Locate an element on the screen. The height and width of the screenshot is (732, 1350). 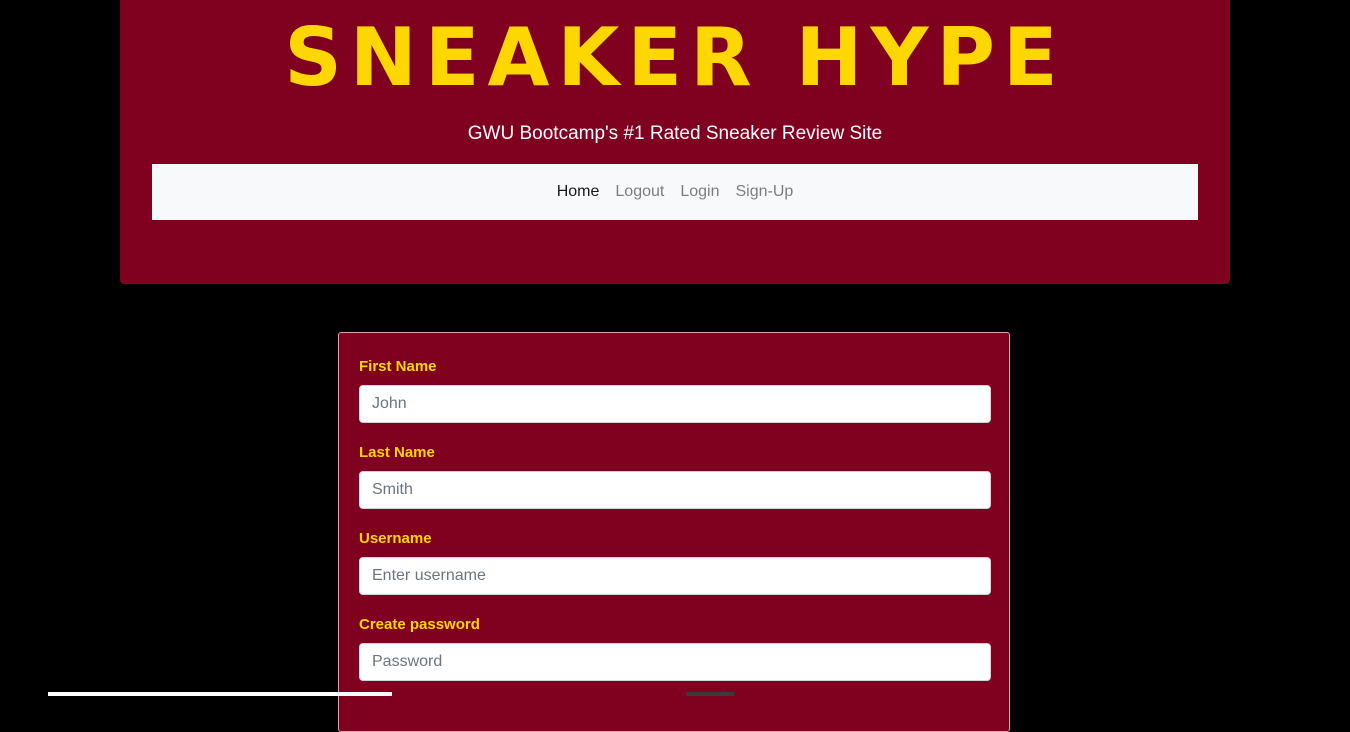
nav-logout-link: Logout is located at coordinates (639, 192).